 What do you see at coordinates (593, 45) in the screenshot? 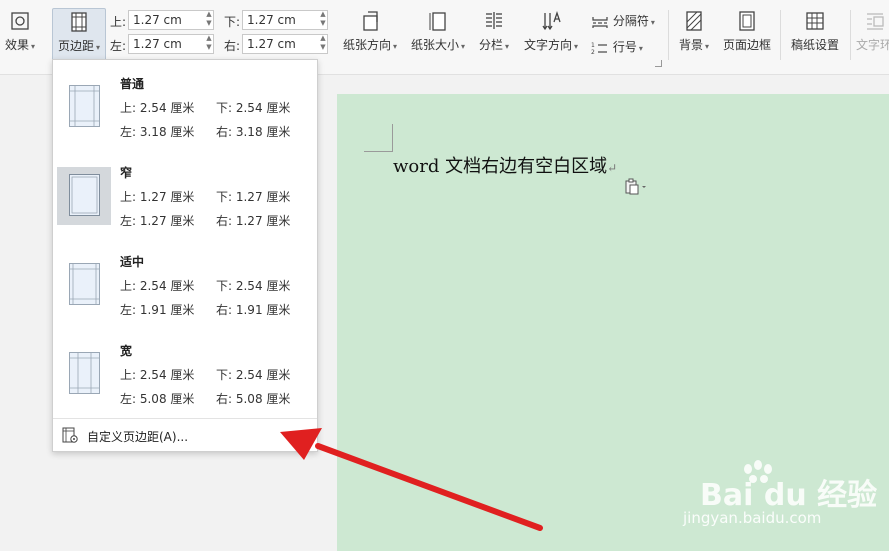
I see `svg-text: 1` at bounding box center [593, 45].